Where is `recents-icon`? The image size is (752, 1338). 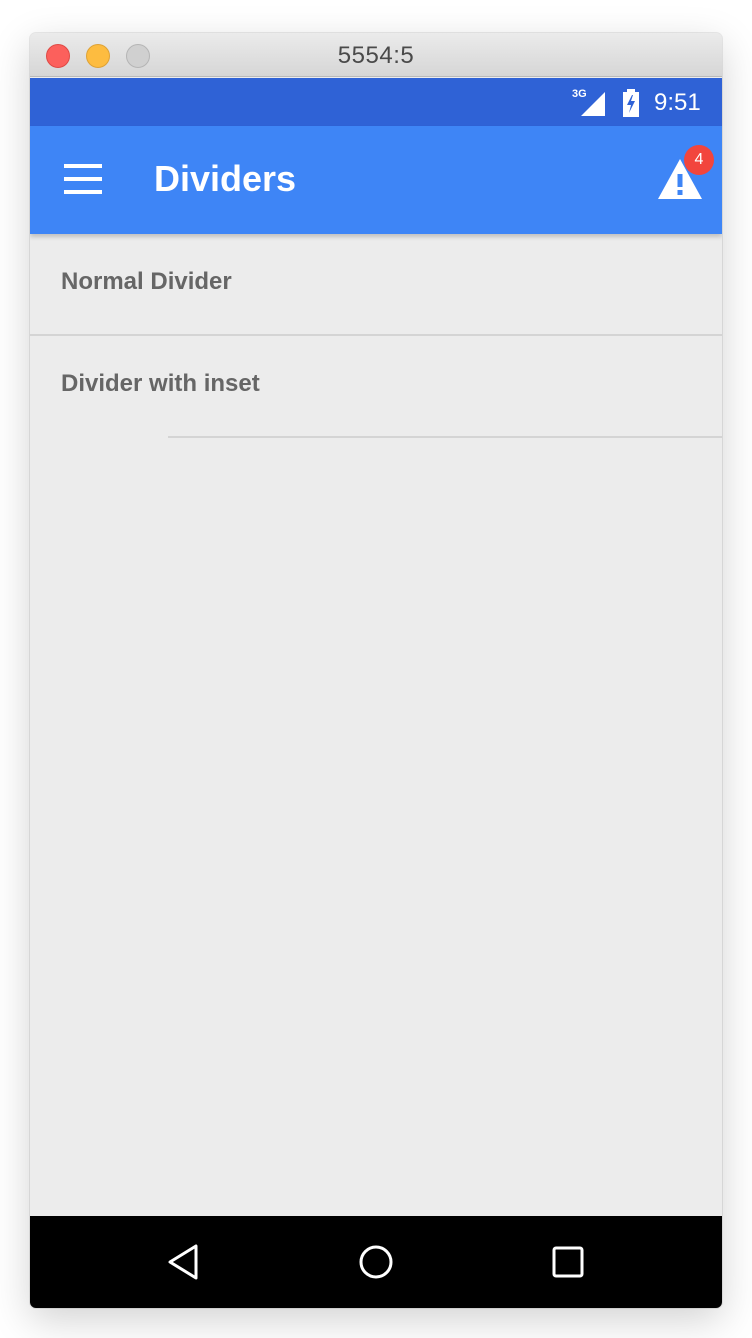
recents-icon is located at coordinates (568, 1262).